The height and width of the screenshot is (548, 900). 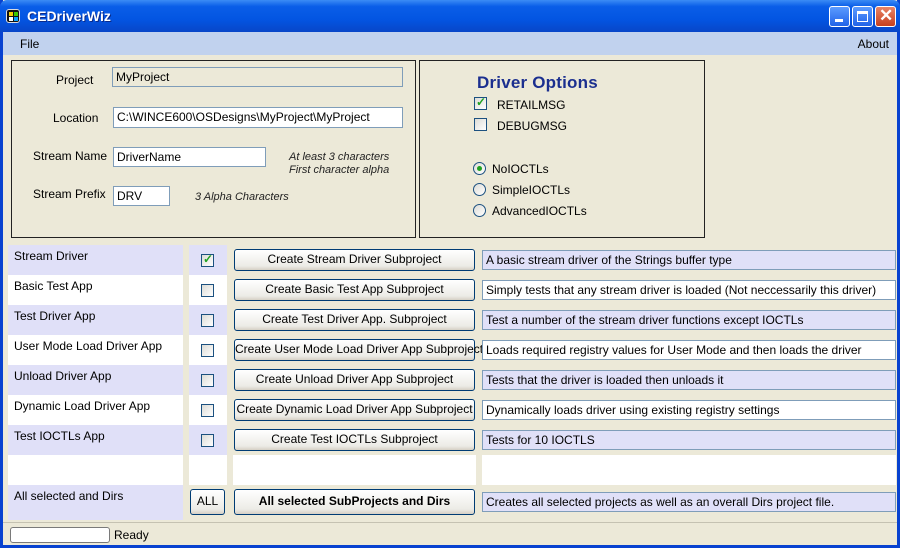 I want to click on close-button: ✕, so click(x=885, y=16).